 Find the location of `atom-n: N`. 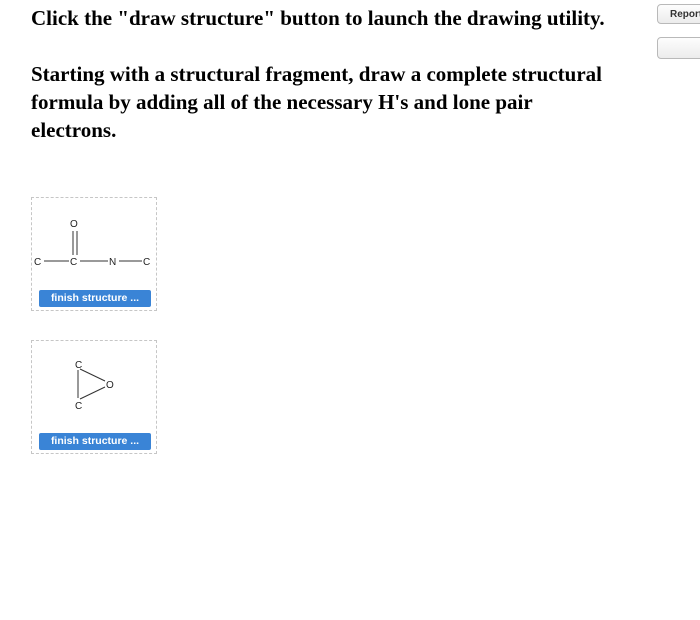

atom-n: N is located at coordinates (112, 262).